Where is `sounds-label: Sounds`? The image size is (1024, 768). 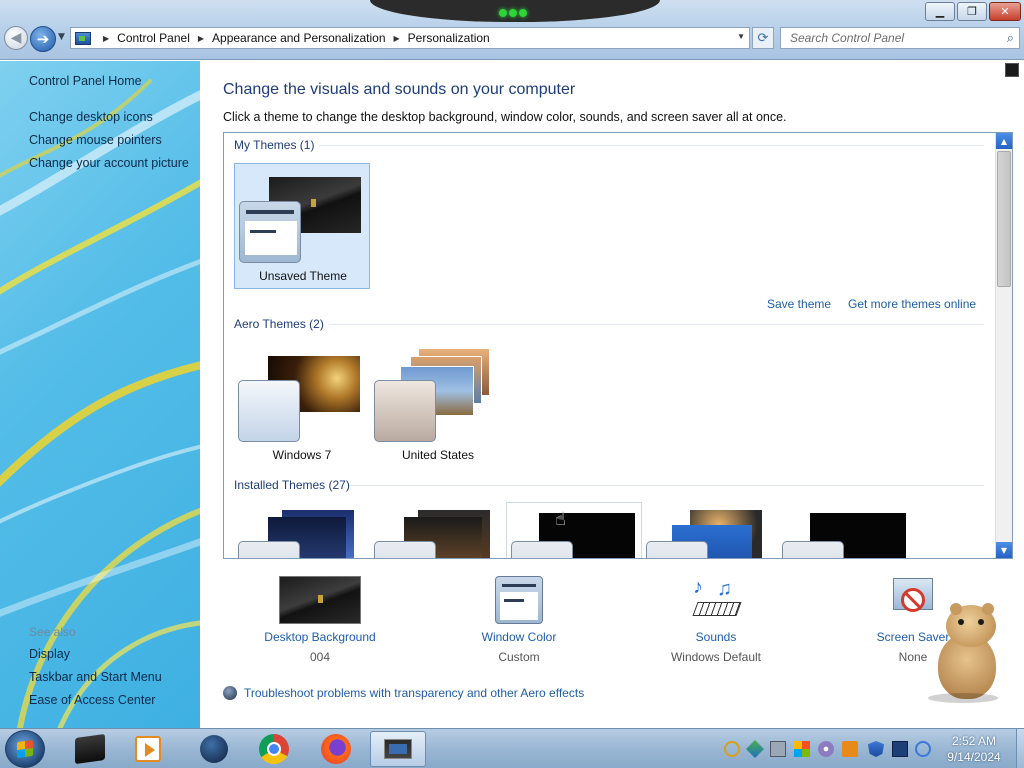
sounds-label: Sounds is located at coordinates (716, 637).